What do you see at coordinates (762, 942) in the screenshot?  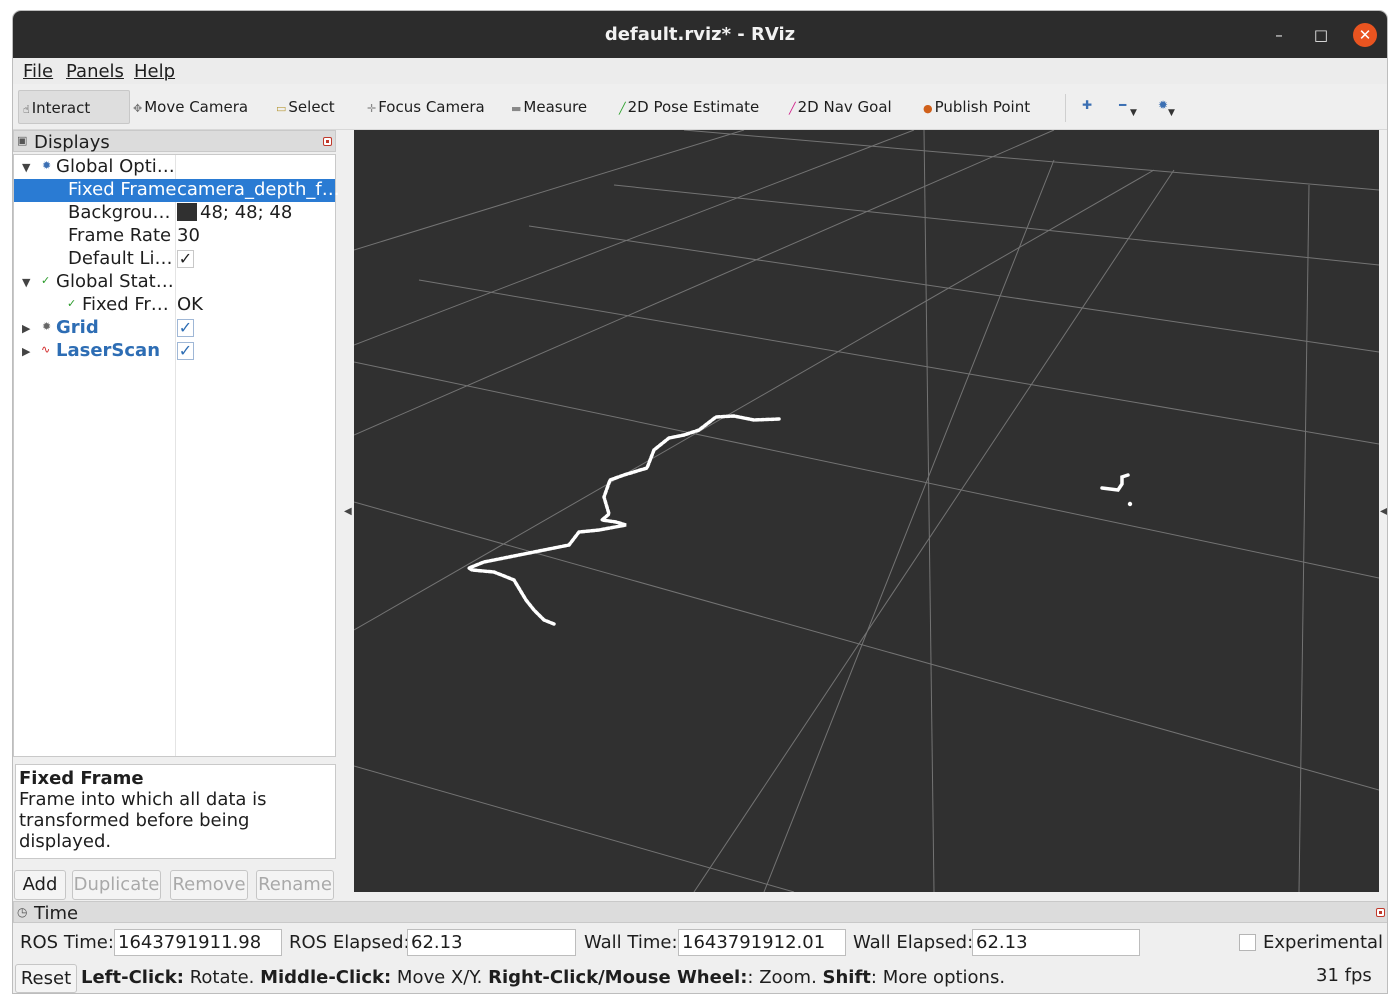 I see `wall-time-field: 1643791912.01` at bounding box center [762, 942].